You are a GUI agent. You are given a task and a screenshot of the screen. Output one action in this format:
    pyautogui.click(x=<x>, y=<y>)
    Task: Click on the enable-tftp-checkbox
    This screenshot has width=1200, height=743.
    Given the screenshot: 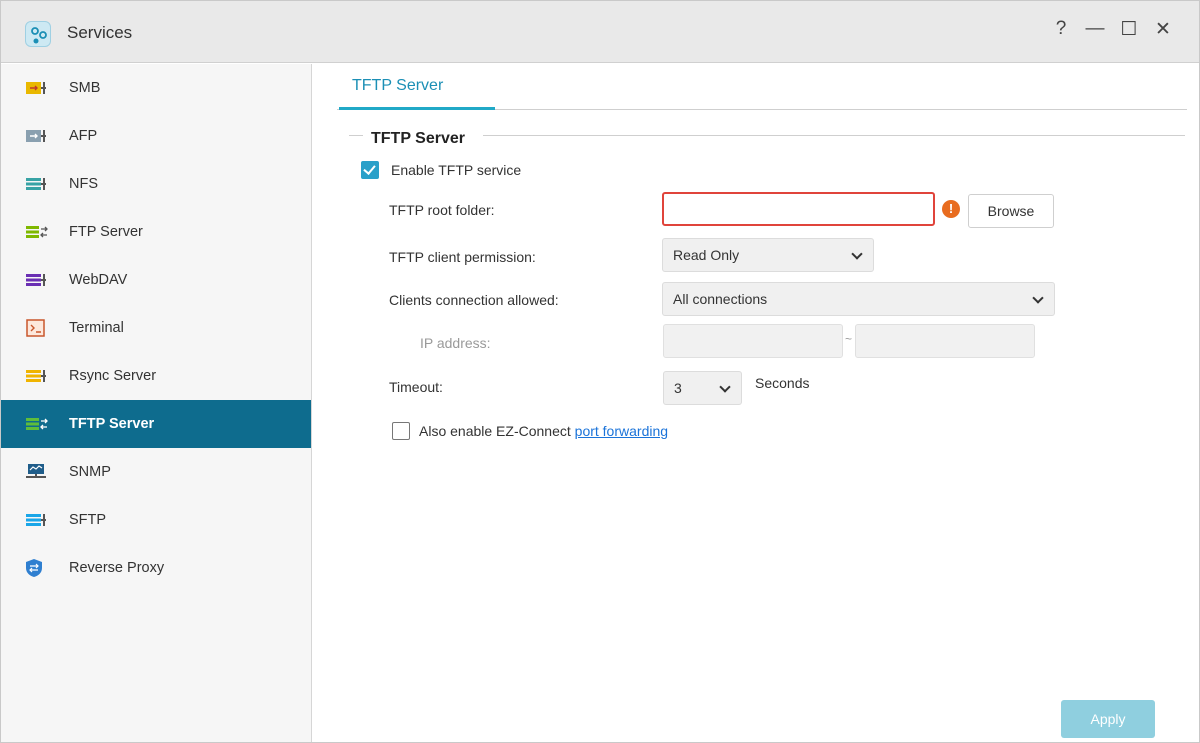 What is the action you would take?
    pyautogui.click(x=370, y=170)
    